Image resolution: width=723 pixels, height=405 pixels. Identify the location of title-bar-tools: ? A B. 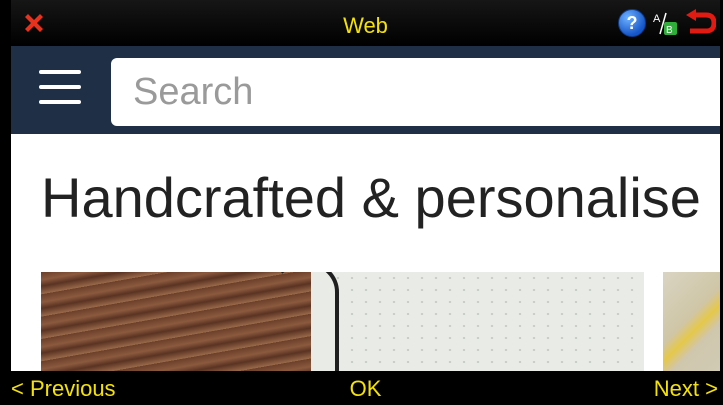
(667, 23).